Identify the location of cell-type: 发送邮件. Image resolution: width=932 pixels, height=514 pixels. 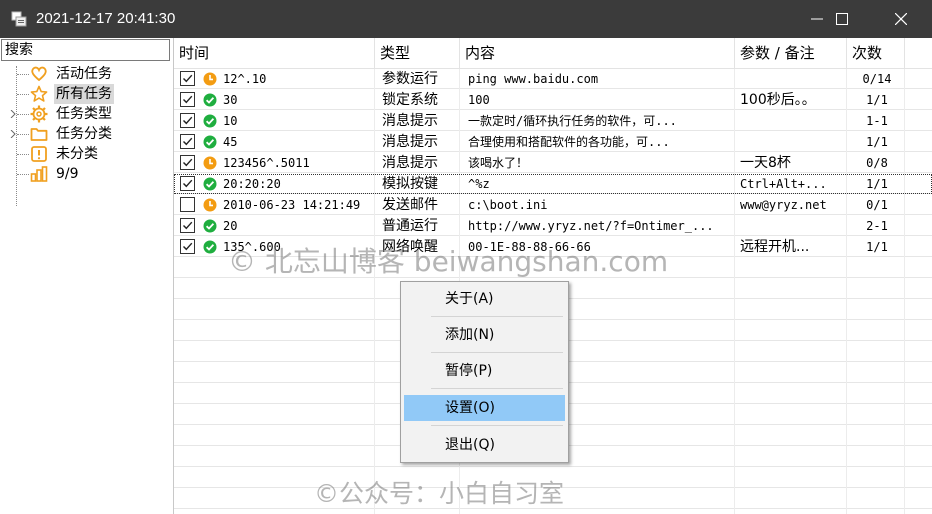
(410, 205).